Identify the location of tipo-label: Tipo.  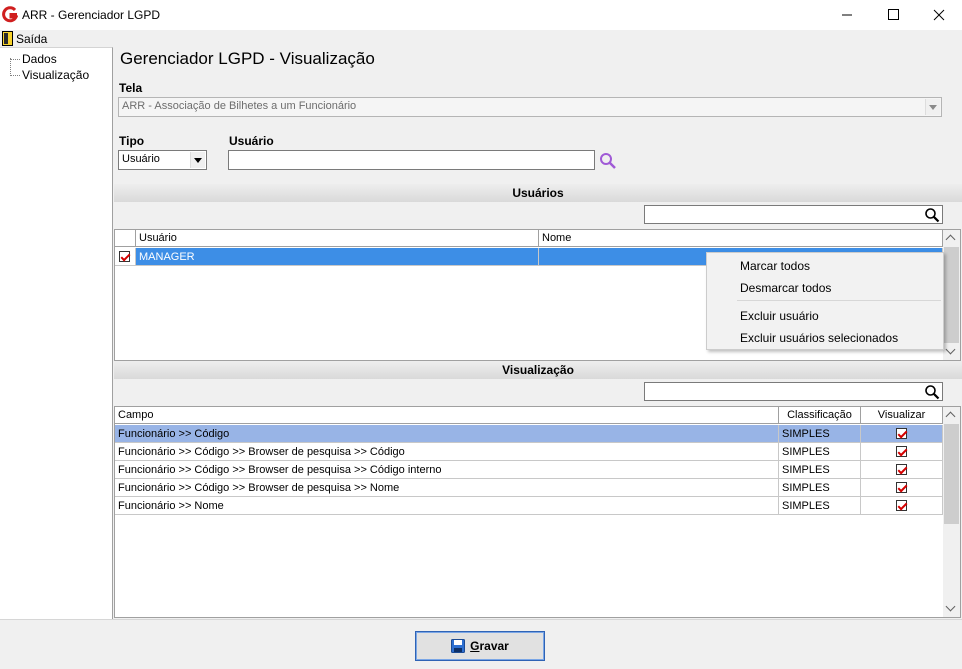
(132, 141).